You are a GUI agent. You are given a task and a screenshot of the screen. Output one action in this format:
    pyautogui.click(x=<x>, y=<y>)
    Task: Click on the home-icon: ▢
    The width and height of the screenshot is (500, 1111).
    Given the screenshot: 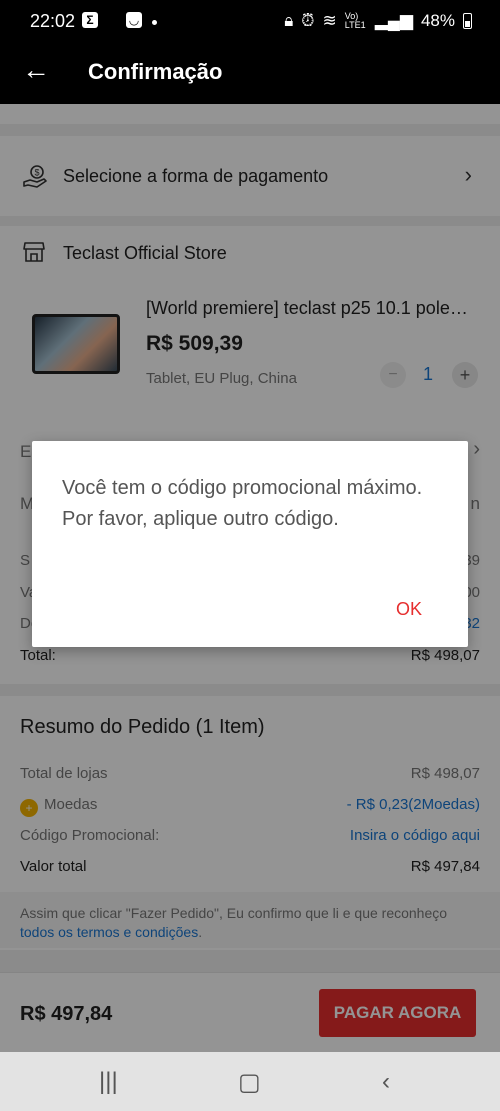 What is the action you would take?
    pyautogui.click(x=249, y=1082)
    